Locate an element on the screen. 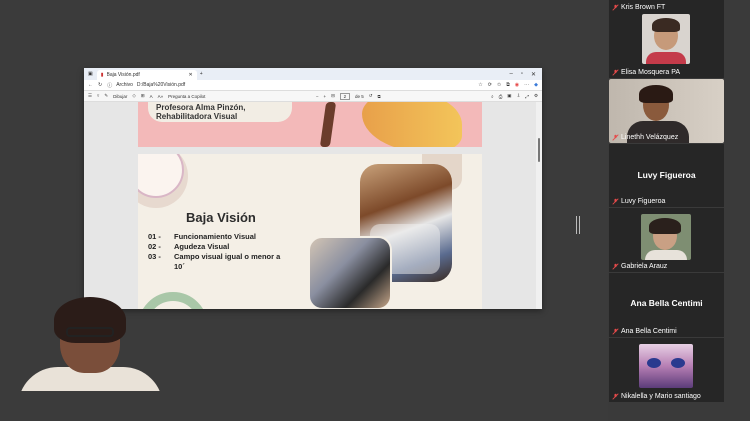 Image resolution: width=750 pixels, height=421 pixels. url-prefix: Archivo is located at coordinates (124, 85).